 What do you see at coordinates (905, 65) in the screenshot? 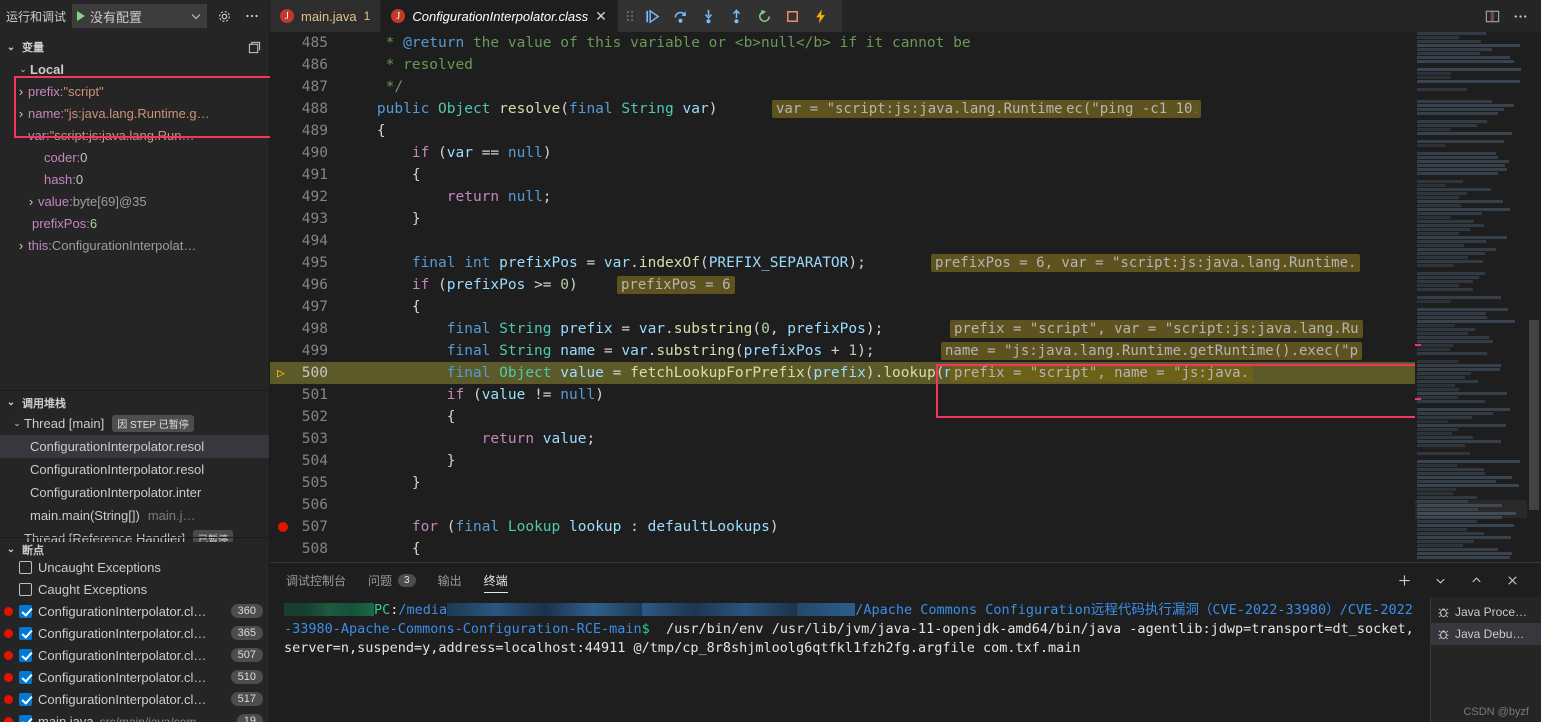
I see `code-line: 486 * resolved` at bounding box center [905, 65].